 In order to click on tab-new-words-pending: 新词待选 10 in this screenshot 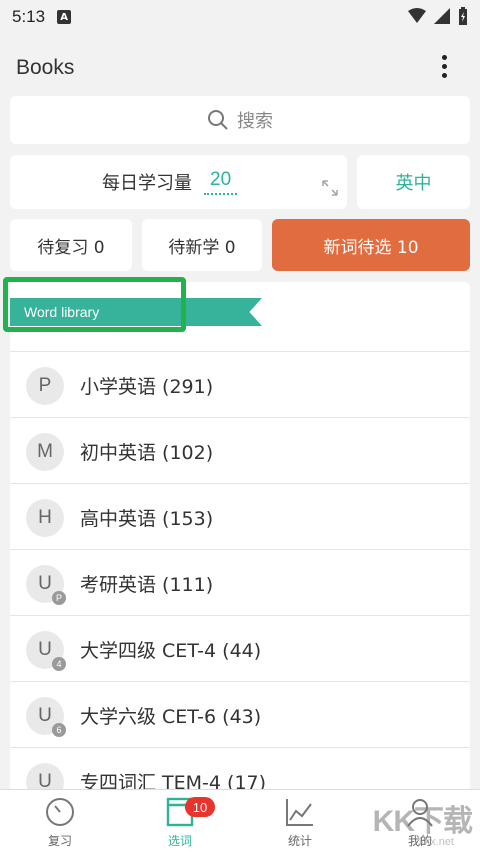, I will do `click(371, 245)`.